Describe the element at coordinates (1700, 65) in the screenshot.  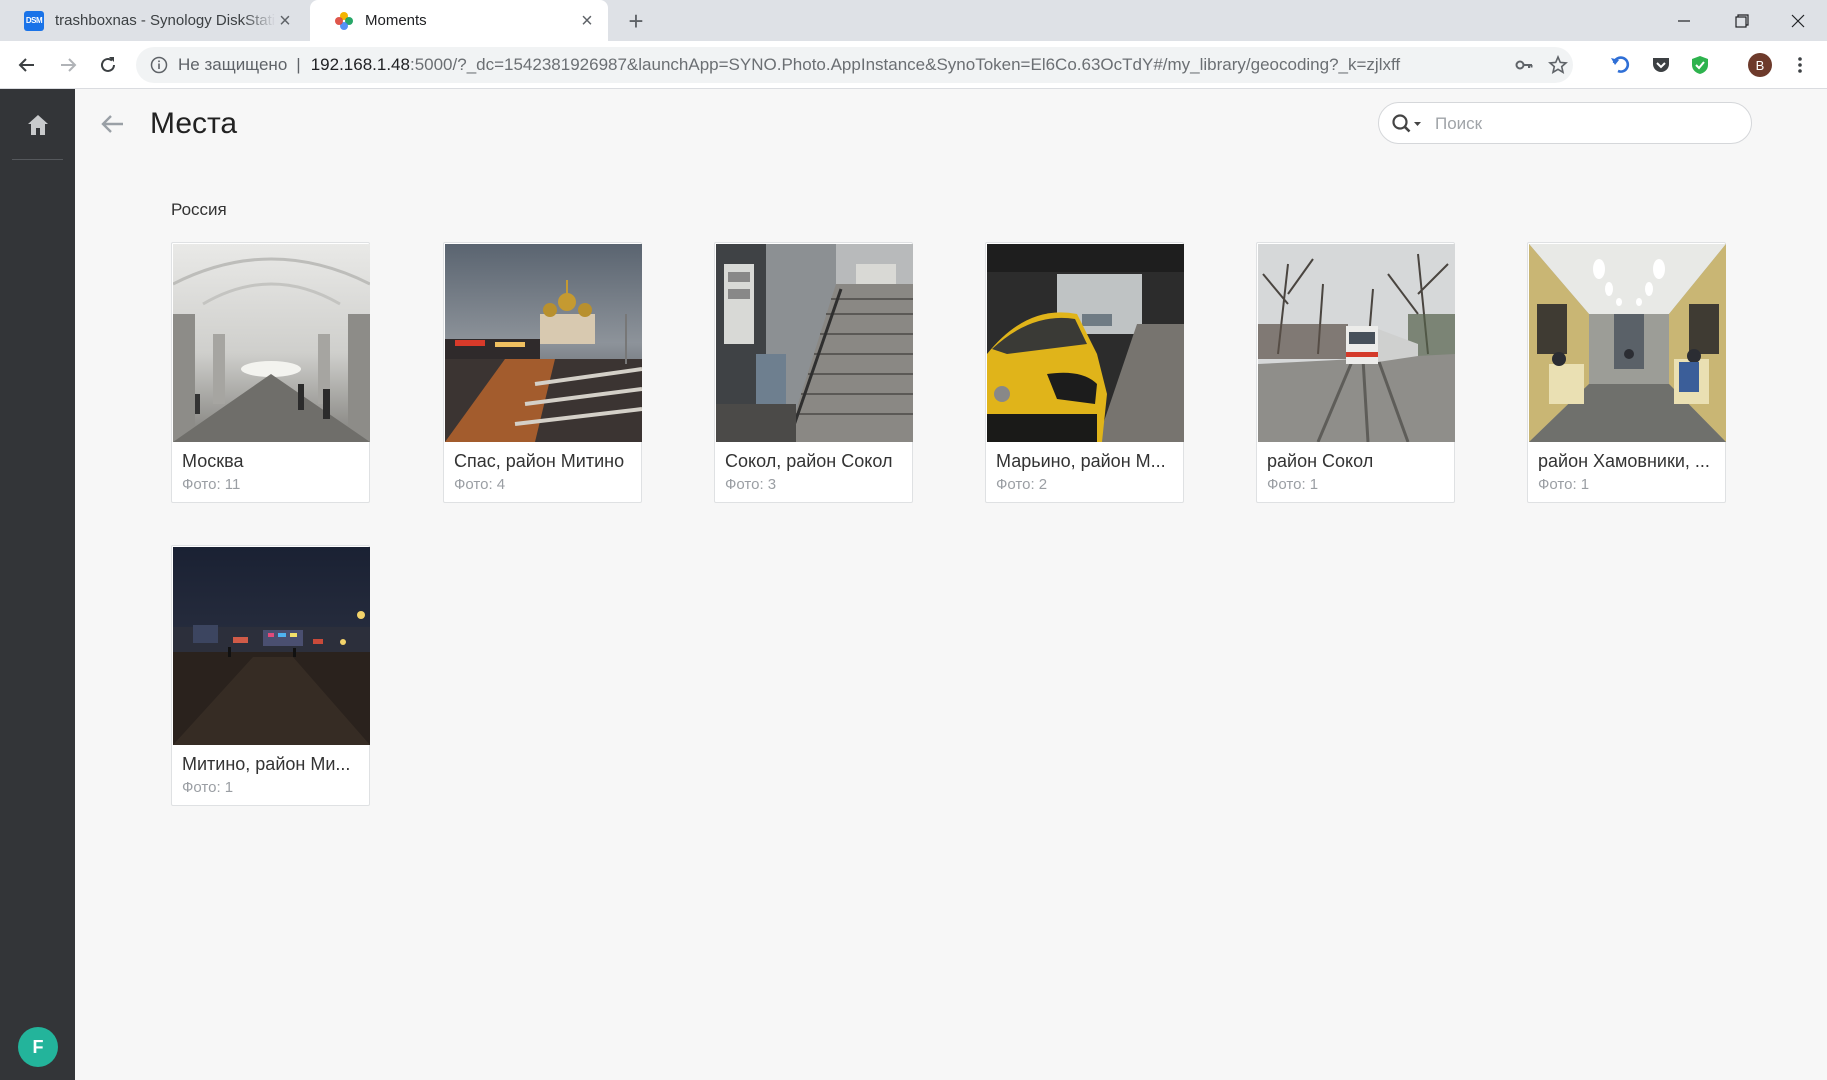
I see `shield-icon` at that location.